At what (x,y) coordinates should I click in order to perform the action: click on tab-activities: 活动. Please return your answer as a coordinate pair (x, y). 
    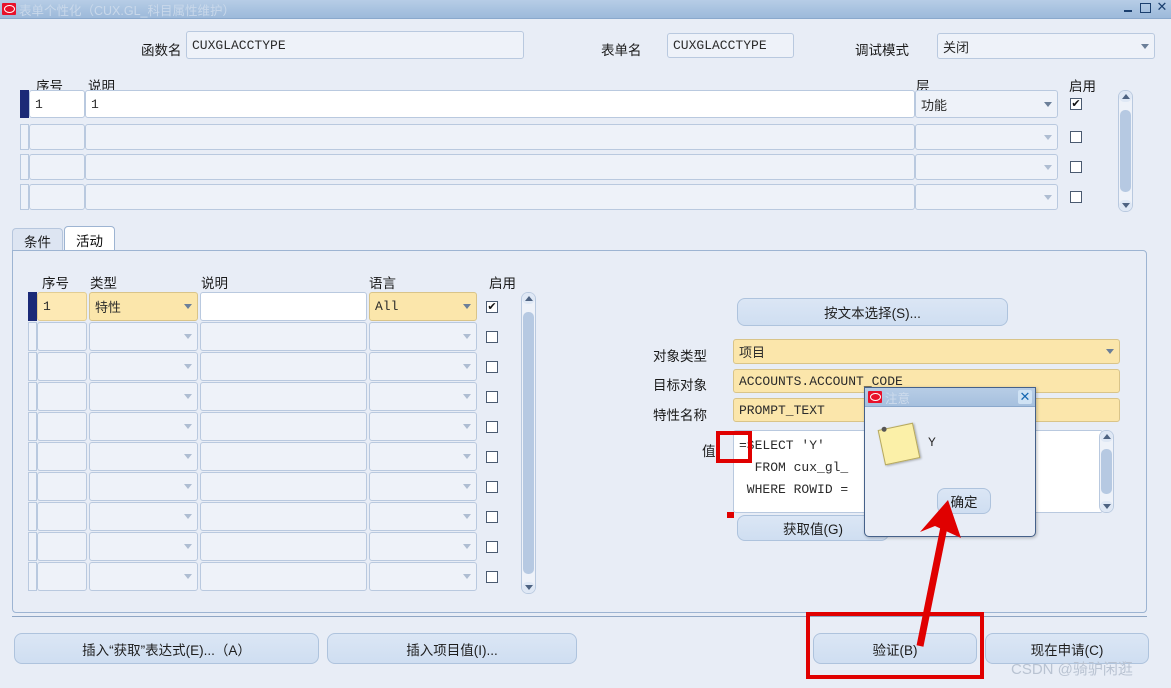
    Looking at the image, I should click on (89, 239).